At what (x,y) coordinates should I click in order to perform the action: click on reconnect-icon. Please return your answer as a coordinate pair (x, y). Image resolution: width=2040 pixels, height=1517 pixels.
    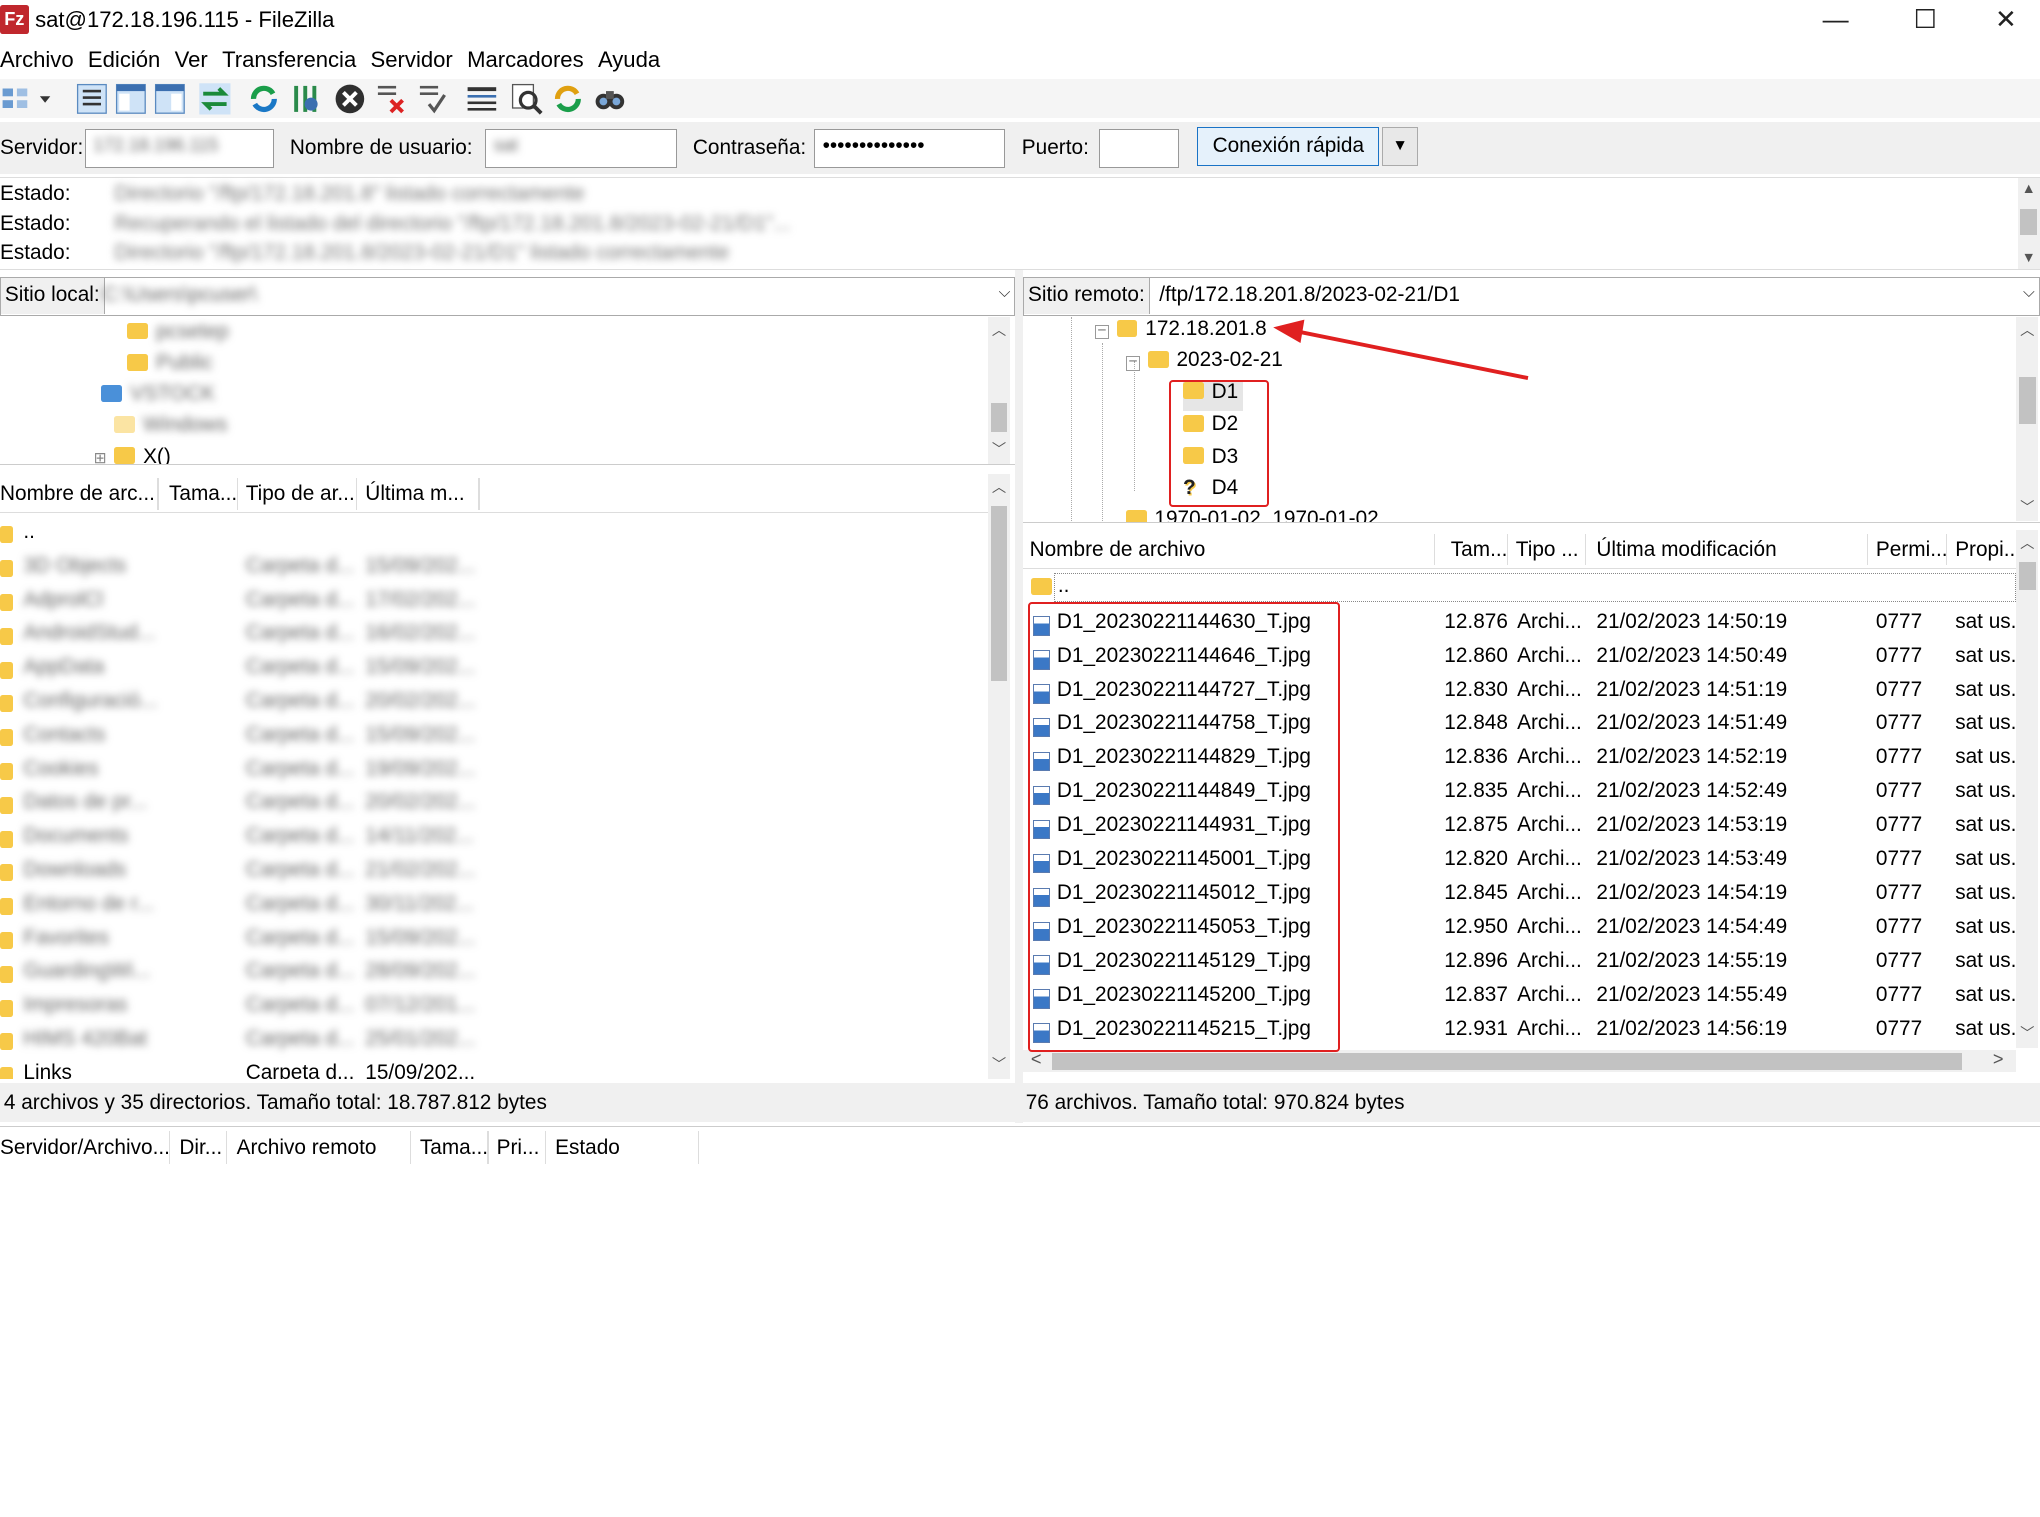
    Looking at the image, I should click on (433, 99).